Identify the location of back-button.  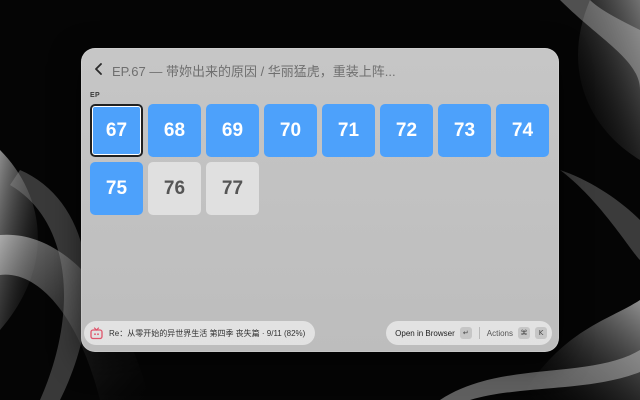
(99, 69).